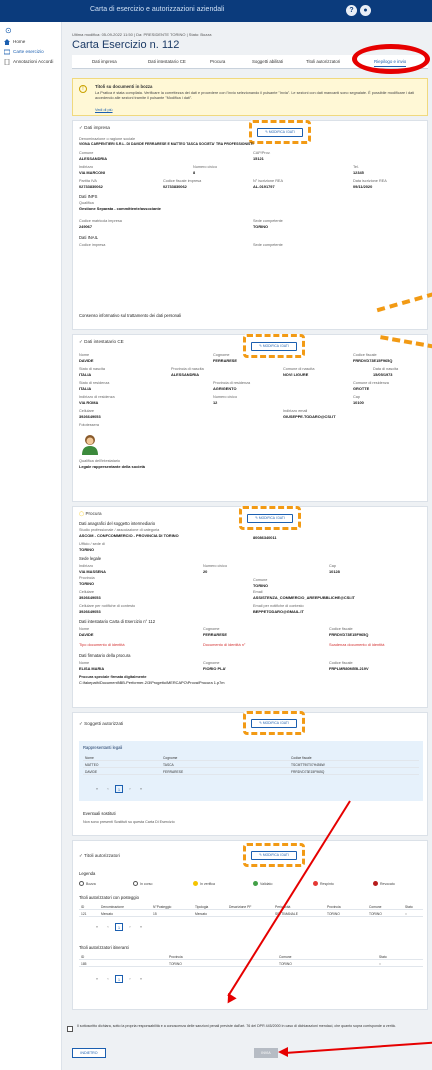 The height and width of the screenshot is (1070, 432). I want to click on field-label: Cognome, so click(211, 629).